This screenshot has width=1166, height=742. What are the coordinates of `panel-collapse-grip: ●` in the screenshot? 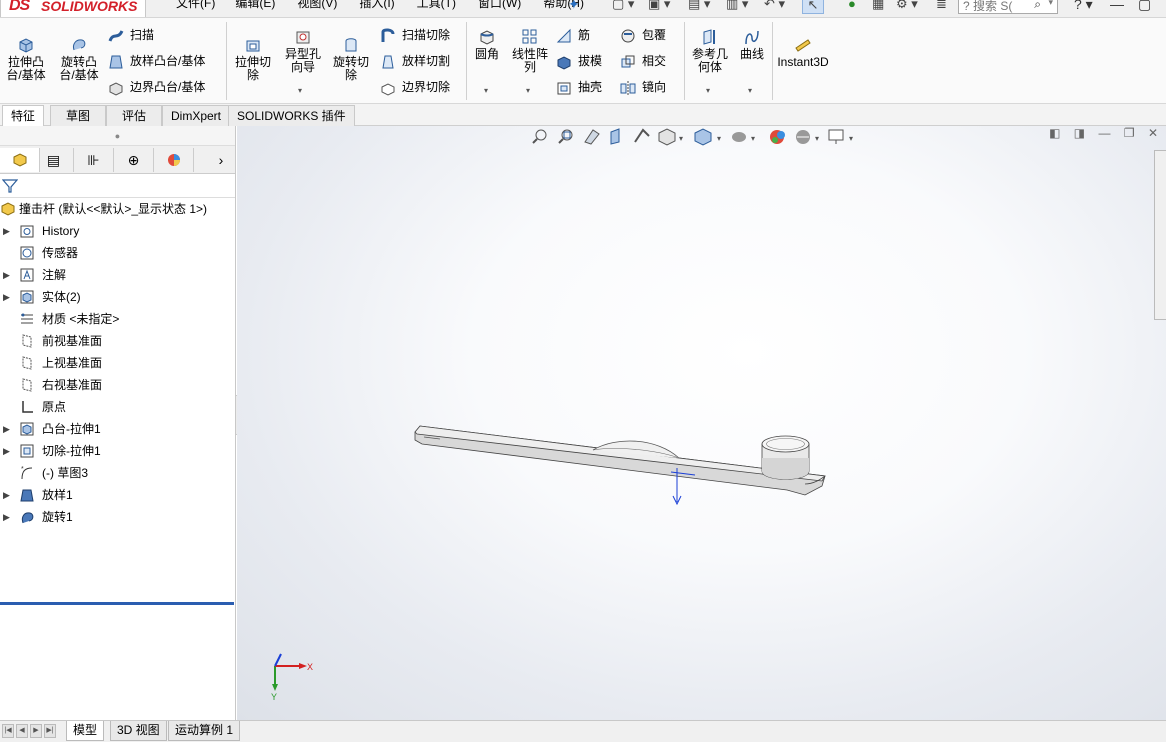 It's located at (117, 136).